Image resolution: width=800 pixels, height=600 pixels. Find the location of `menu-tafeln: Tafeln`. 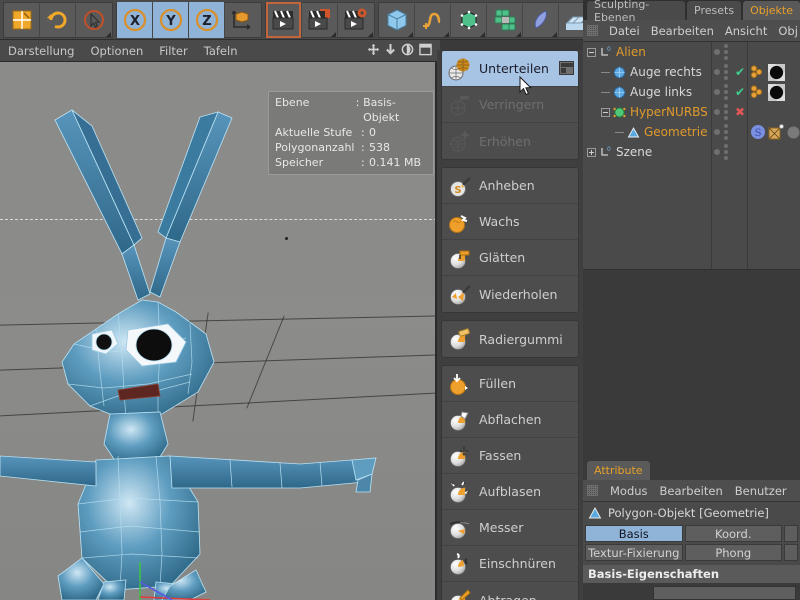

menu-tafeln: Tafeln is located at coordinates (221, 51).